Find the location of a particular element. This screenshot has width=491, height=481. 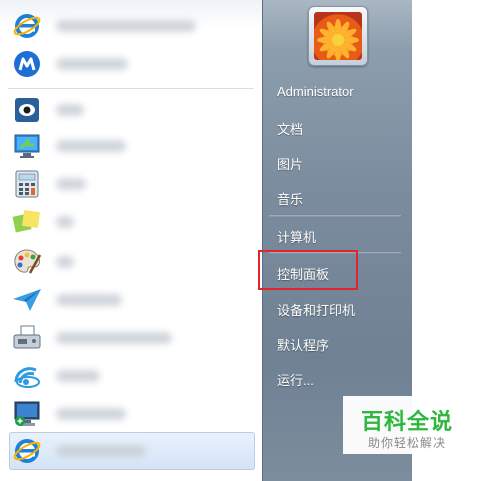

pinned-divider is located at coordinates (131, 88).